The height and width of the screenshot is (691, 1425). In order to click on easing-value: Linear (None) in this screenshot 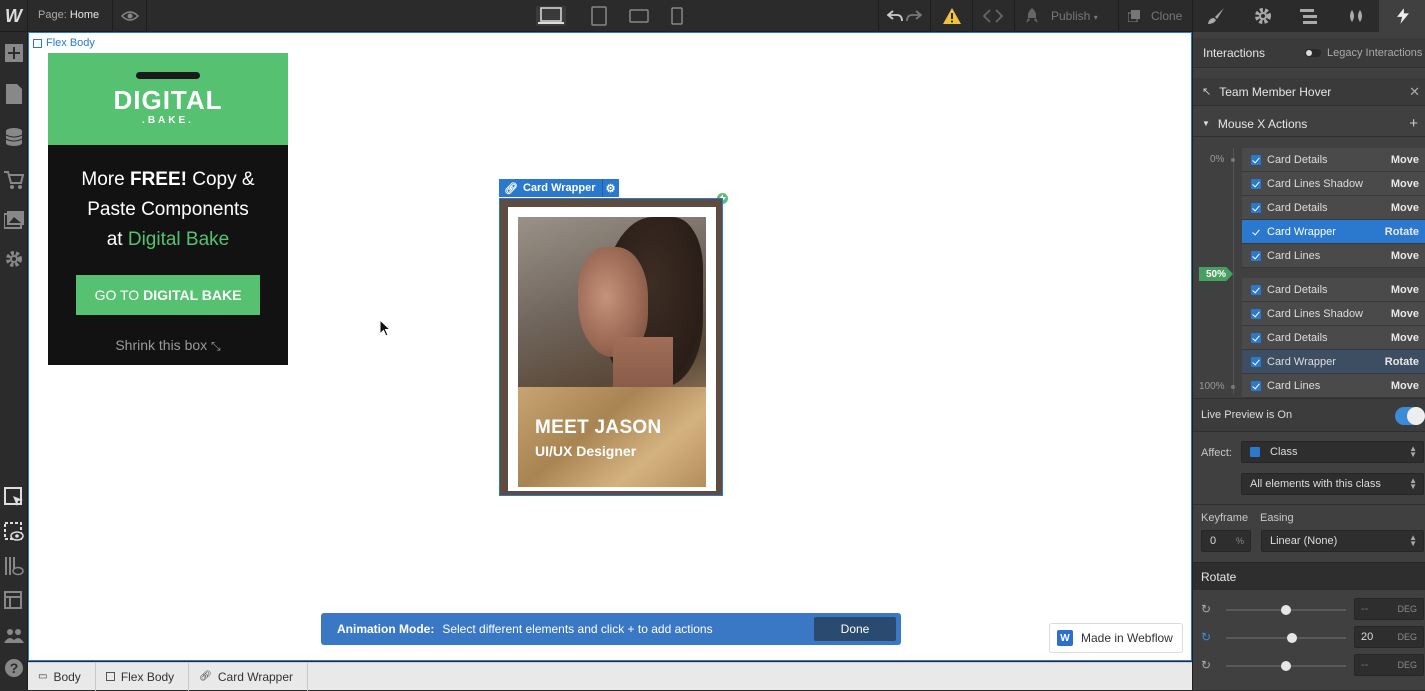, I will do `click(1304, 541)`.